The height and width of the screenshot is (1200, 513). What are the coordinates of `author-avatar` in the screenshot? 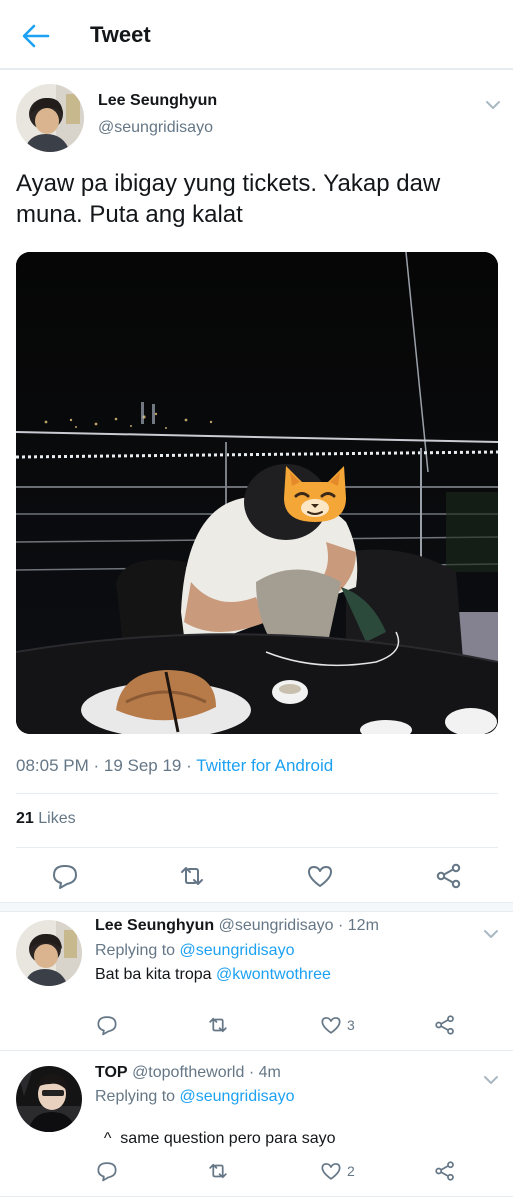 It's located at (50, 118).